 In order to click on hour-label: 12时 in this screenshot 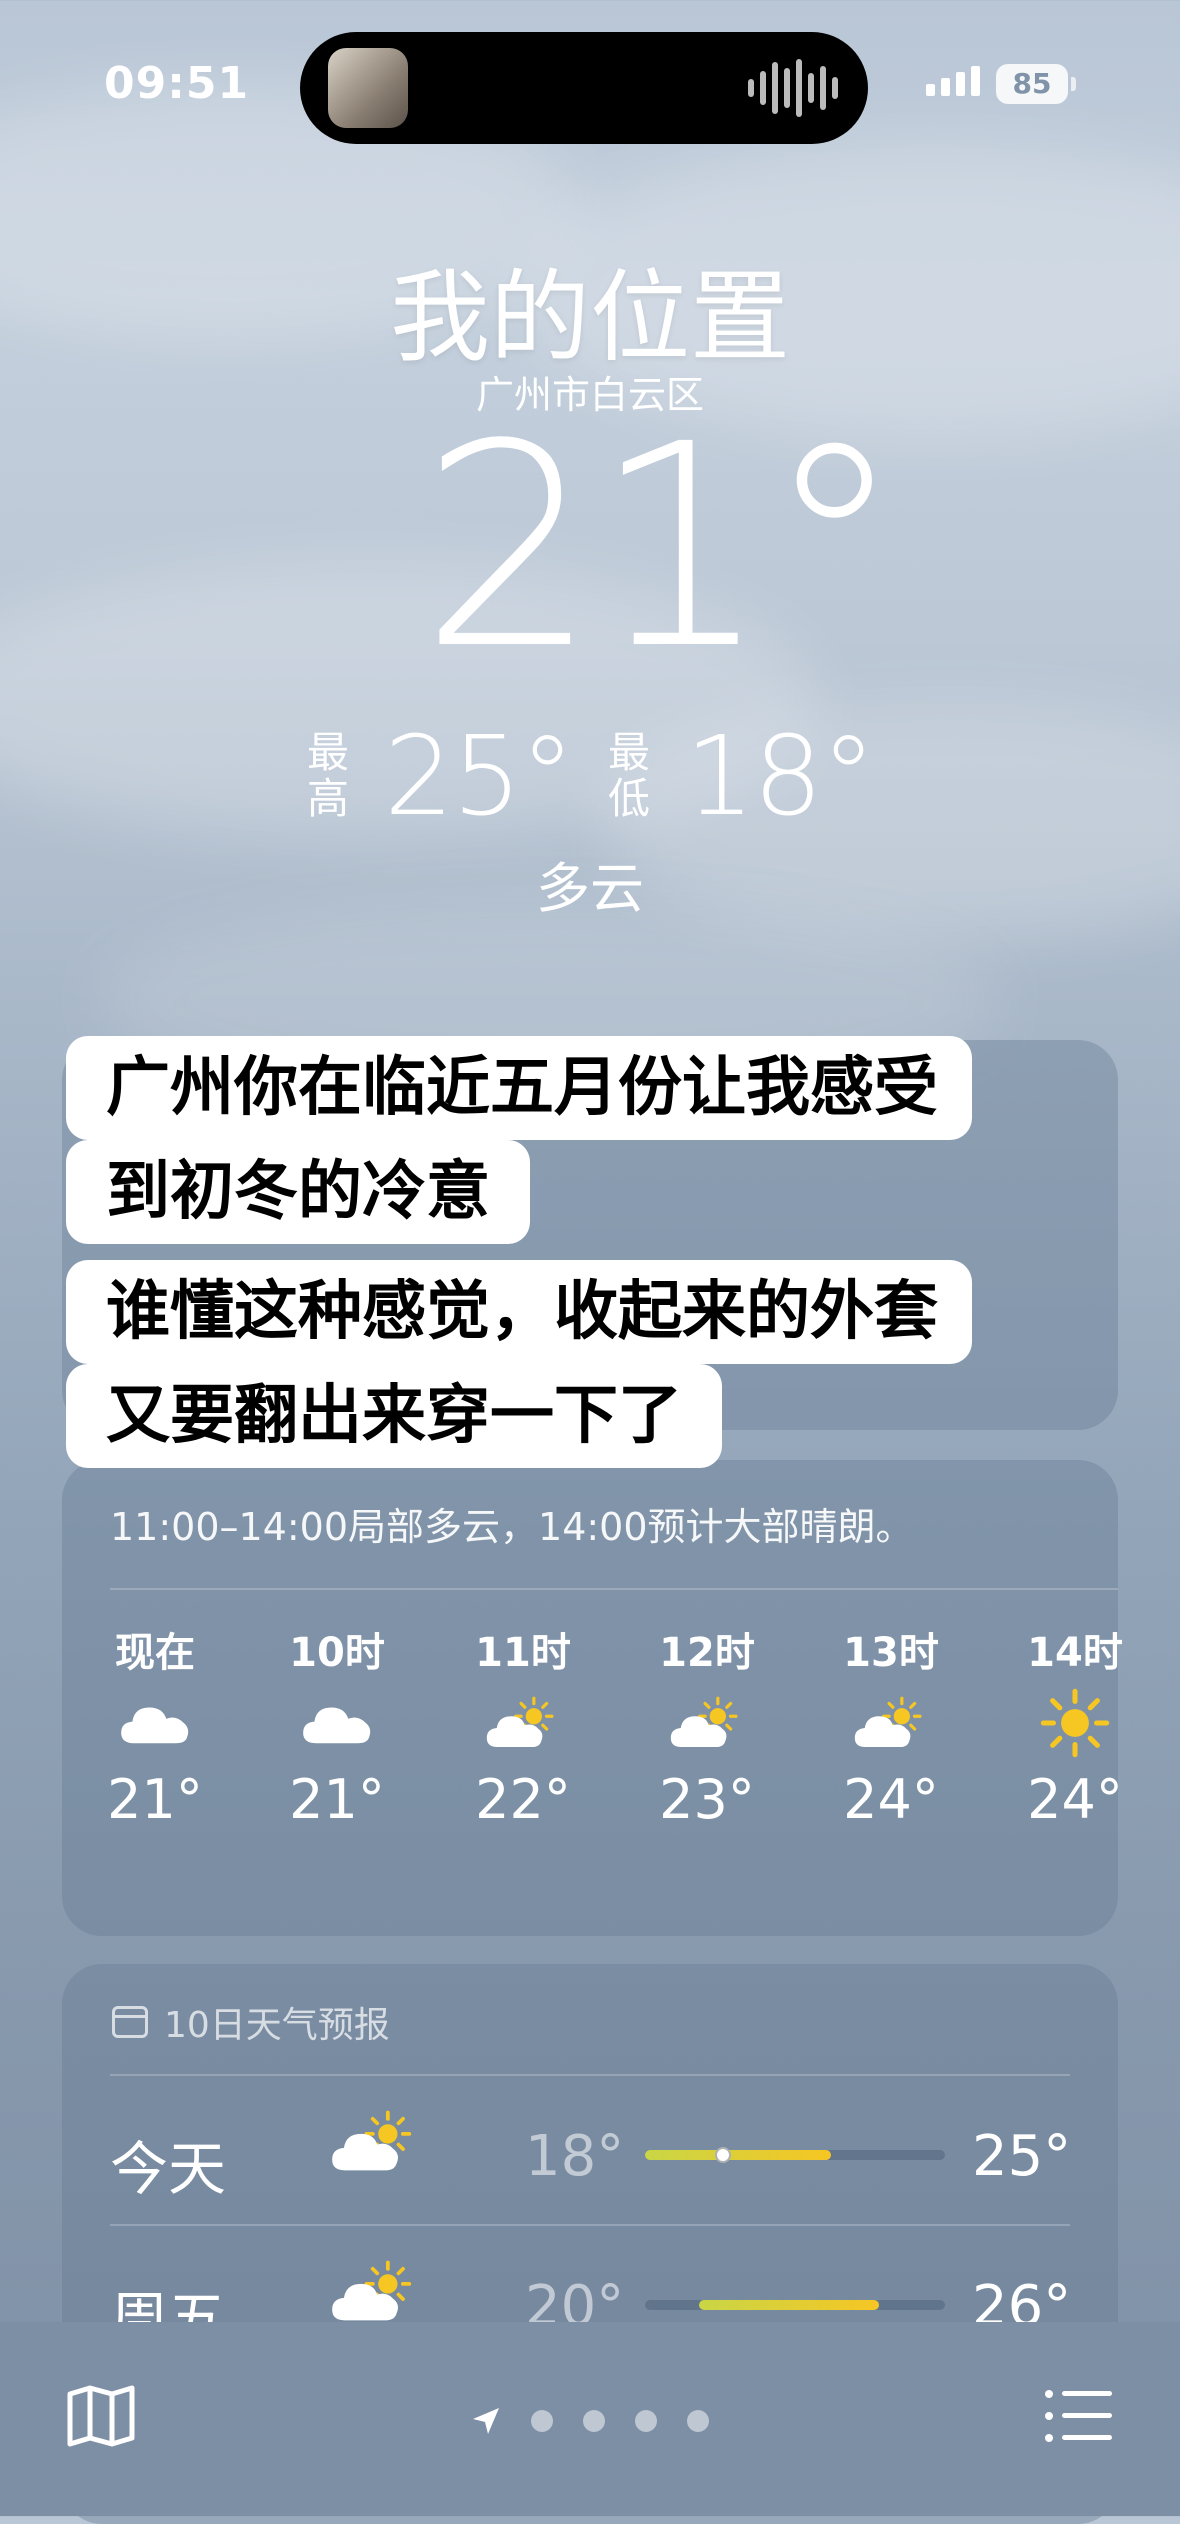, I will do `click(707, 1653)`.